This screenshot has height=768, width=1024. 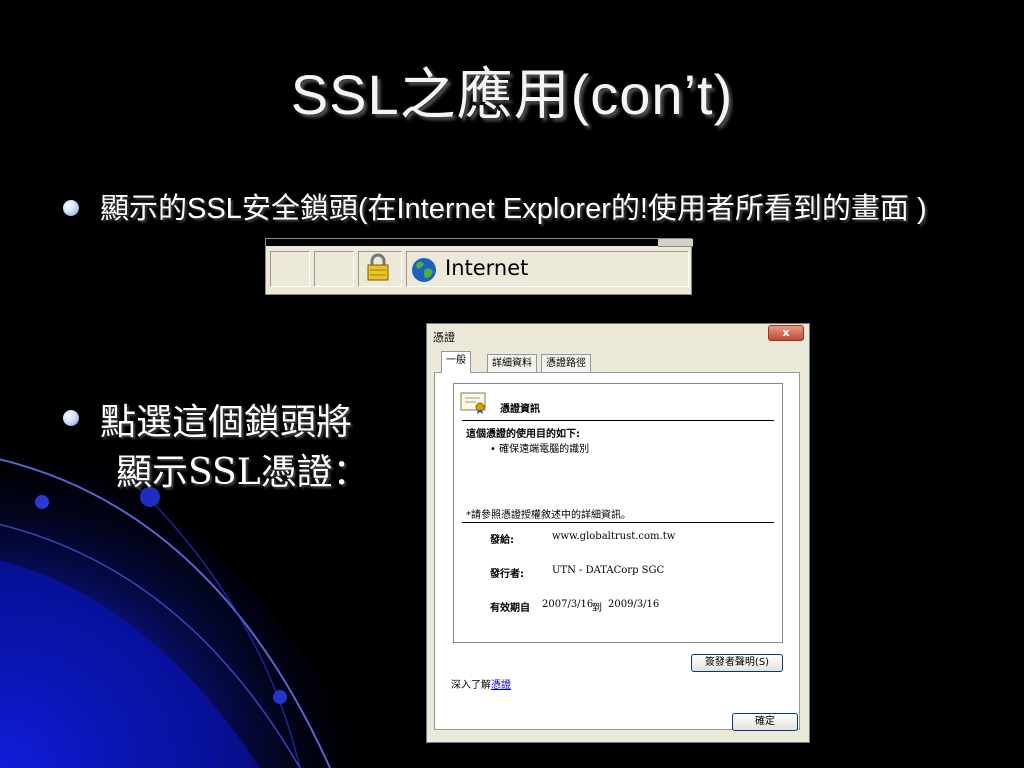 I want to click on tab-cert-path: 憑證路徑, so click(x=566, y=363).